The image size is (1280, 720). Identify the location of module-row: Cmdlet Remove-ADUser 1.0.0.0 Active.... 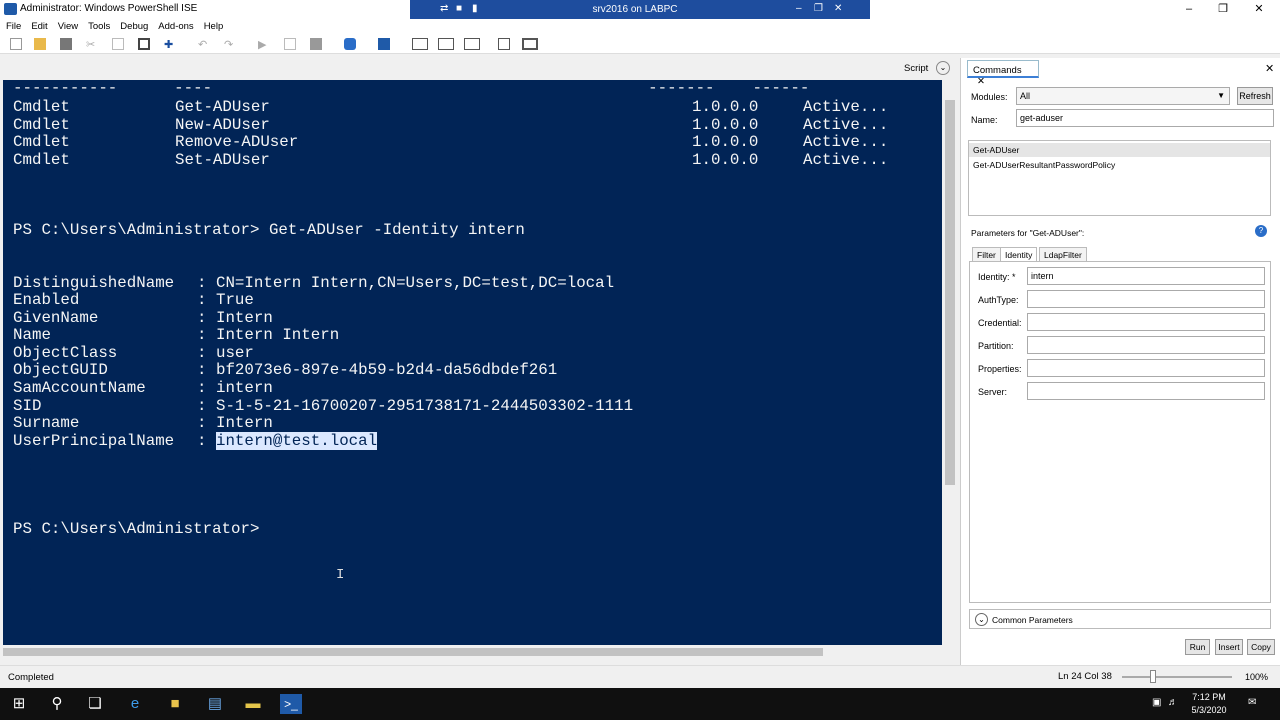
(451, 142).